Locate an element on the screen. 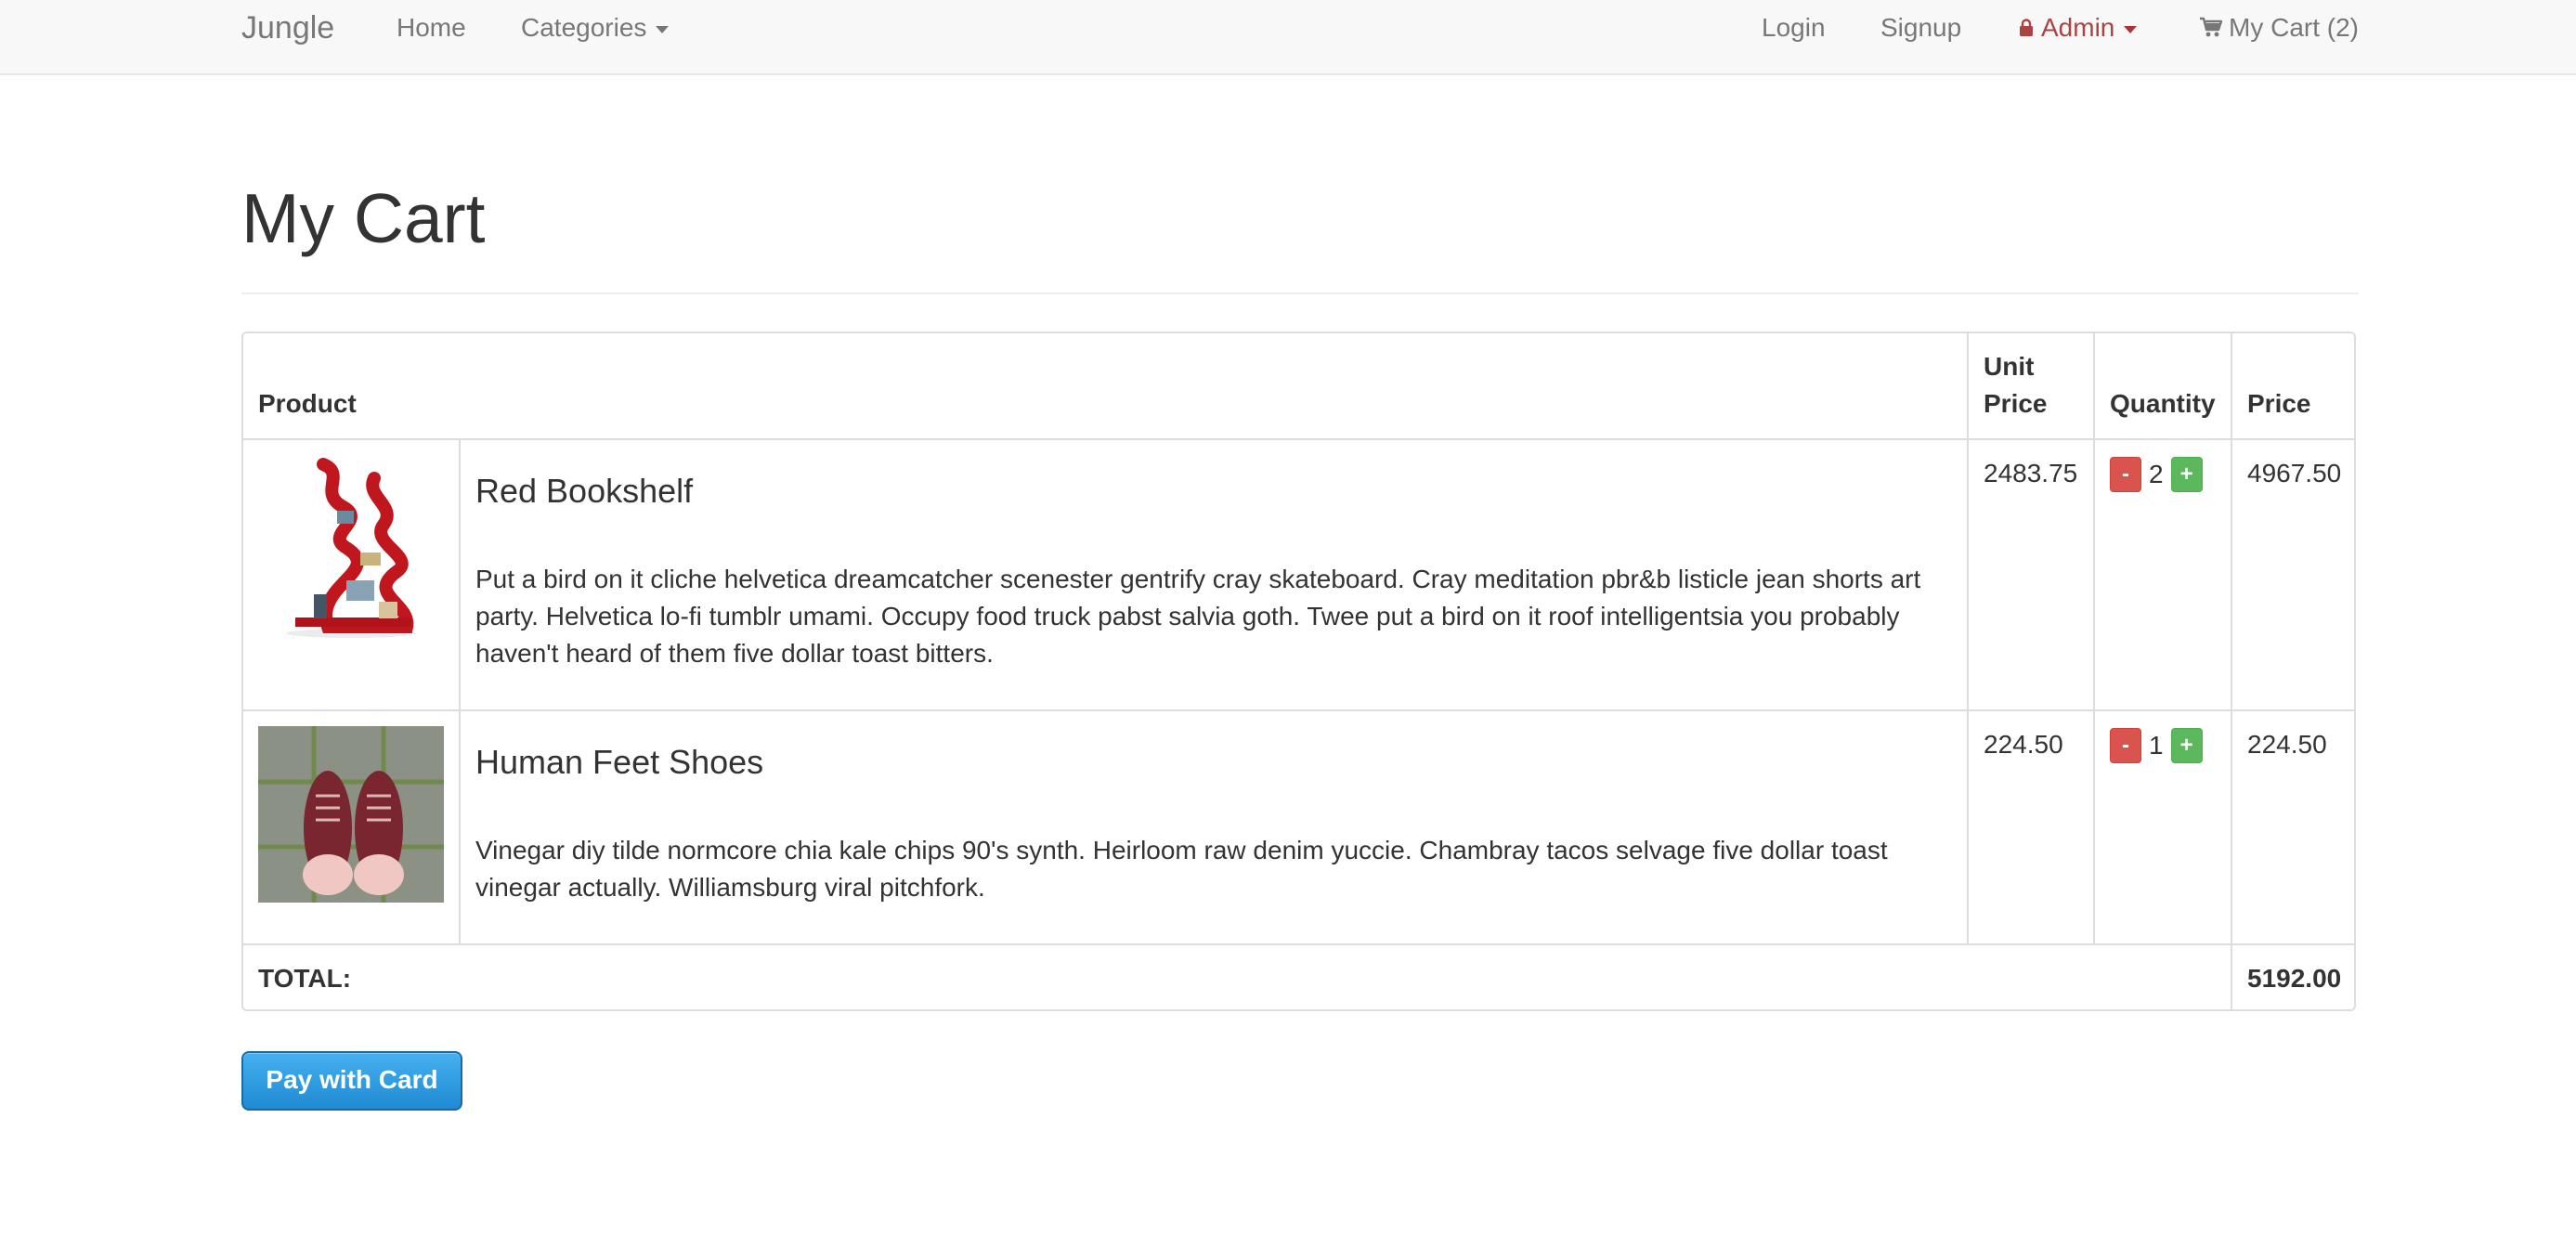 The height and width of the screenshot is (1235, 2576). column-header-quantity: Quantity is located at coordinates (2163, 403).